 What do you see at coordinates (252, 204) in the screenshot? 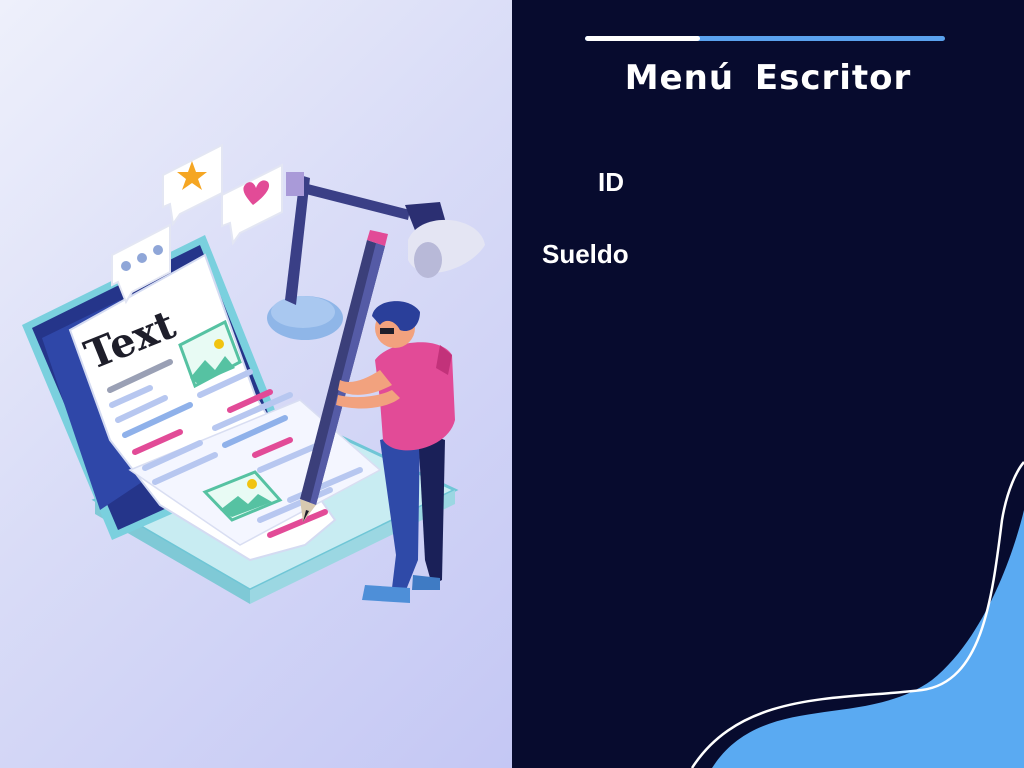
I see `heart-icon` at bounding box center [252, 204].